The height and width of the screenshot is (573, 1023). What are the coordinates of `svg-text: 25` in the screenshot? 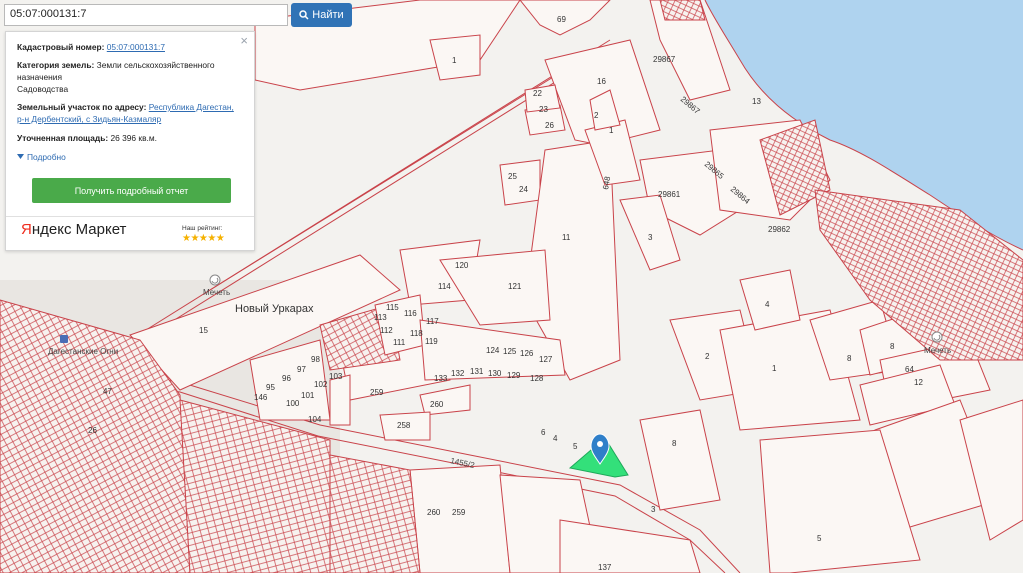 It's located at (512, 176).